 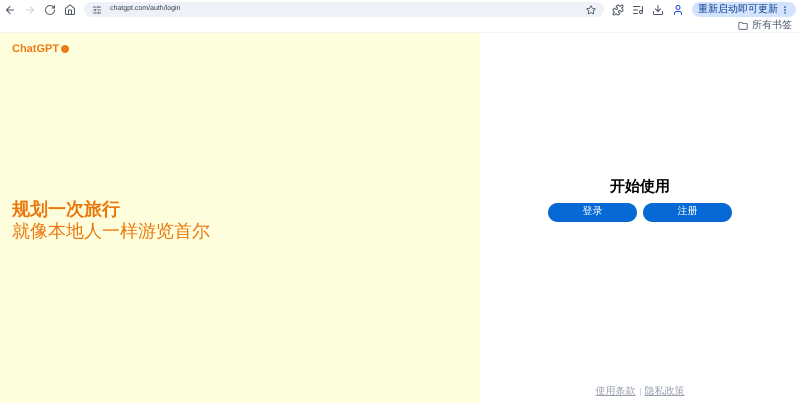 What do you see at coordinates (638, 10) in the screenshot?
I see `media-icon` at bounding box center [638, 10].